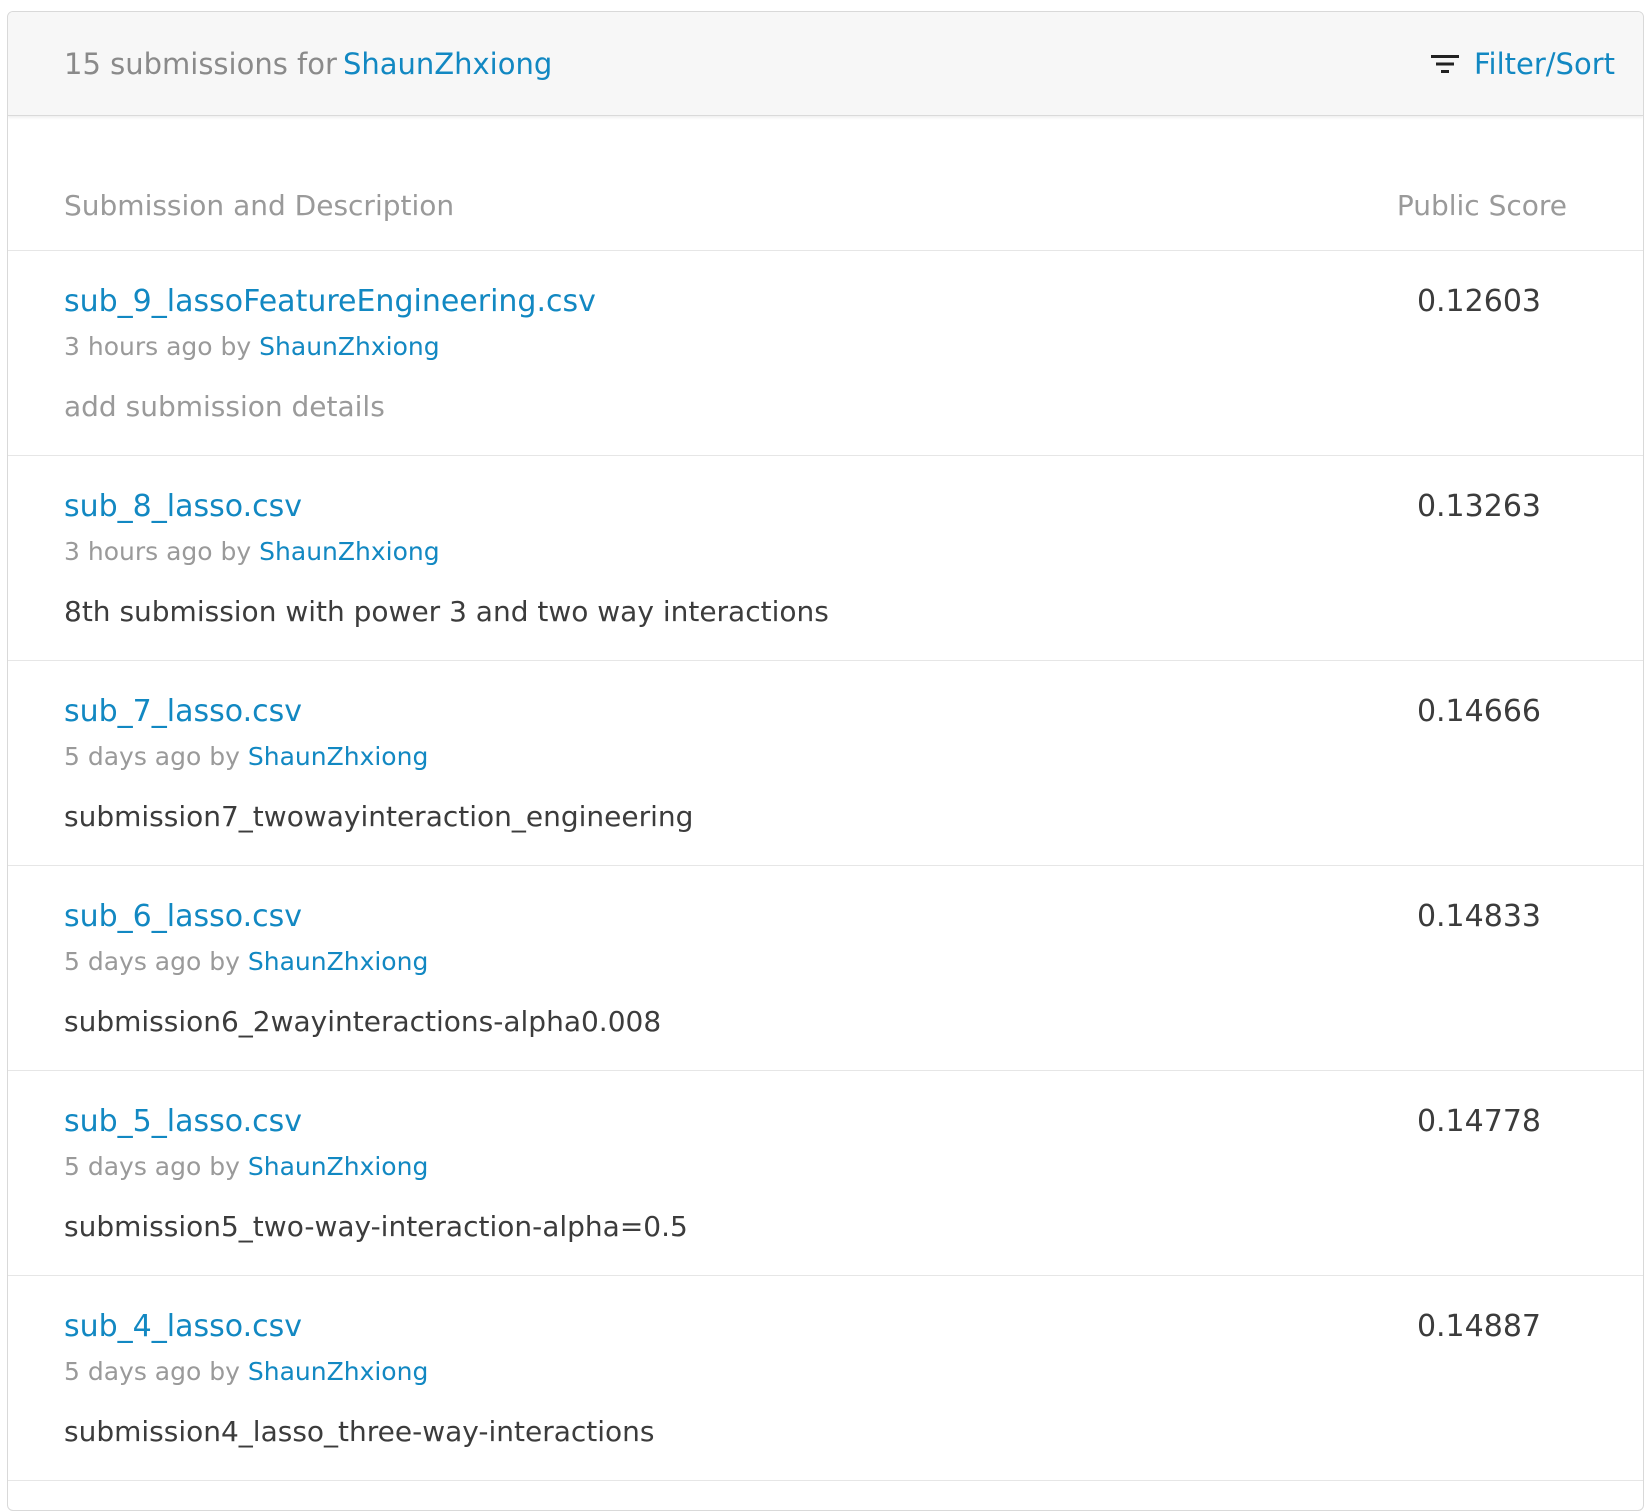  I want to click on public-score: 0.14833, so click(1478, 916).